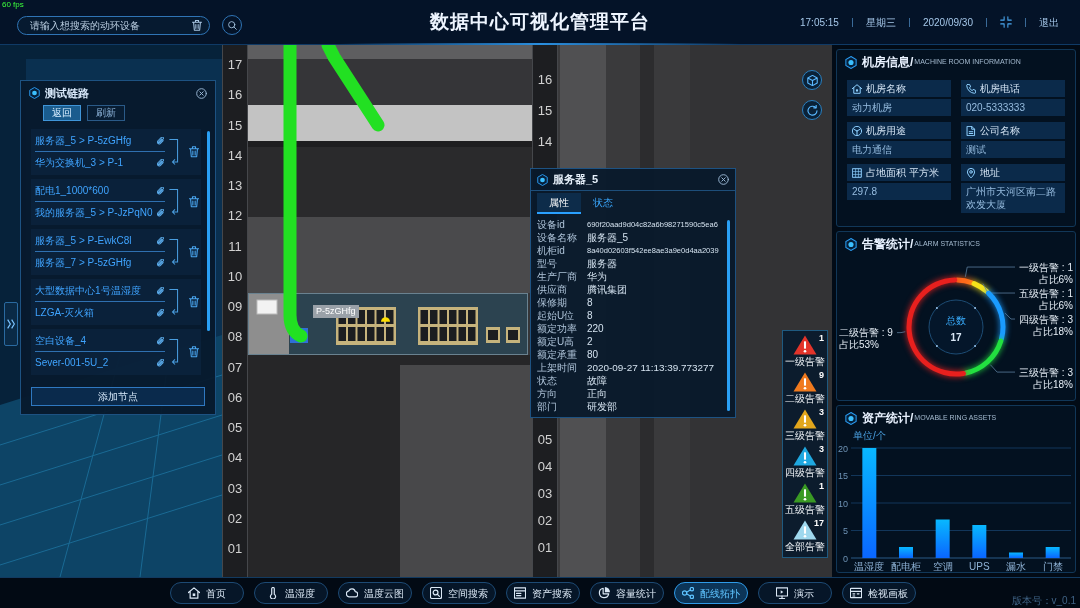  Describe the element at coordinates (235, 518) in the screenshot. I see `rack-unit-number: 02` at that location.